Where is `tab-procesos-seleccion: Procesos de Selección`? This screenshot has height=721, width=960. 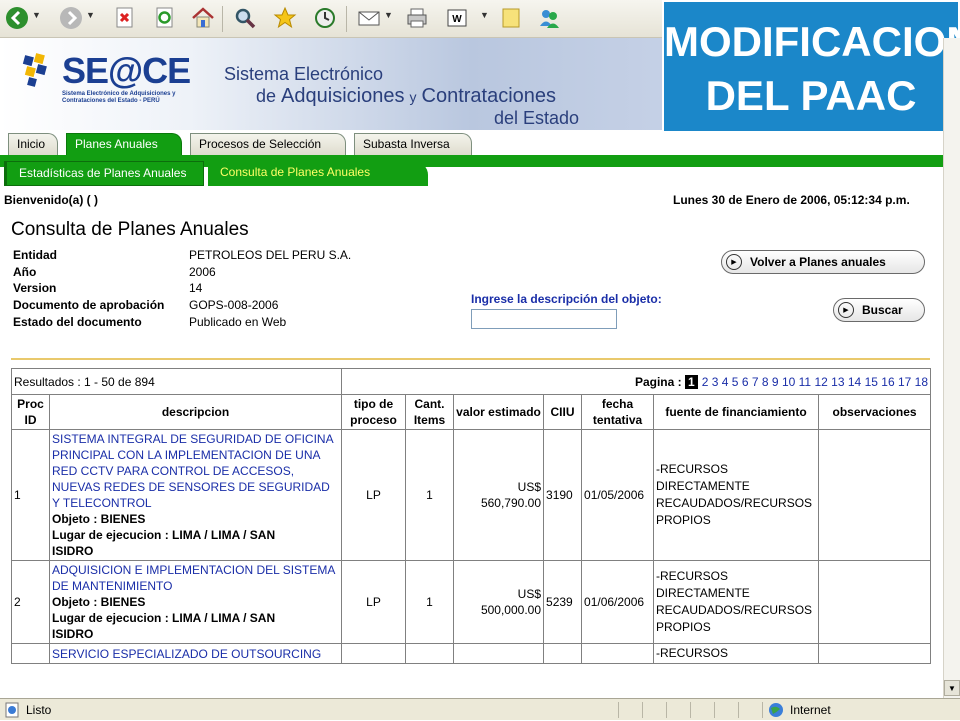 tab-procesos-seleccion: Procesos de Selección is located at coordinates (268, 144).